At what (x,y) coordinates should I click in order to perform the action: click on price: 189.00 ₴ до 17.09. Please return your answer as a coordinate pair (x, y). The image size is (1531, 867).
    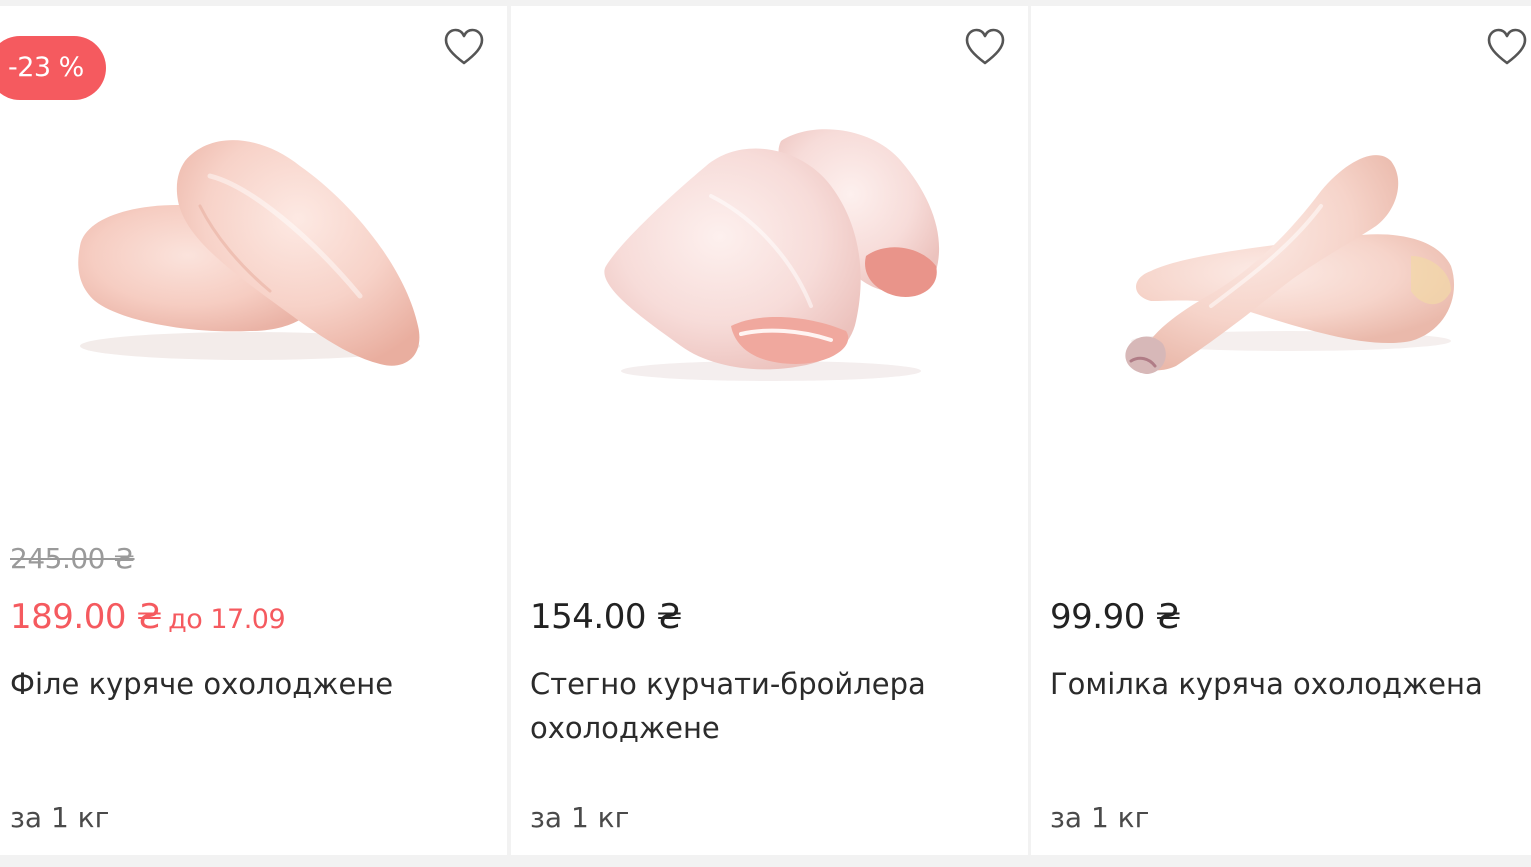
    Looking at the image, I should click on (148, 617).